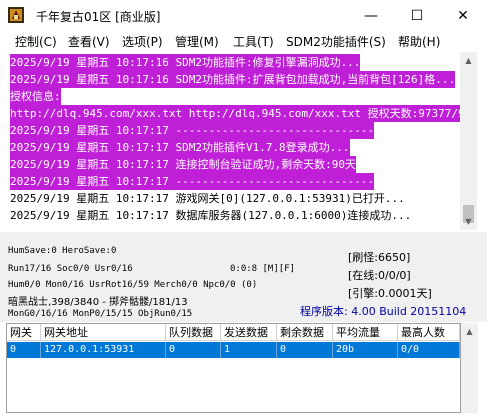  I want to click on close-button: ✕, so click(463, 15).